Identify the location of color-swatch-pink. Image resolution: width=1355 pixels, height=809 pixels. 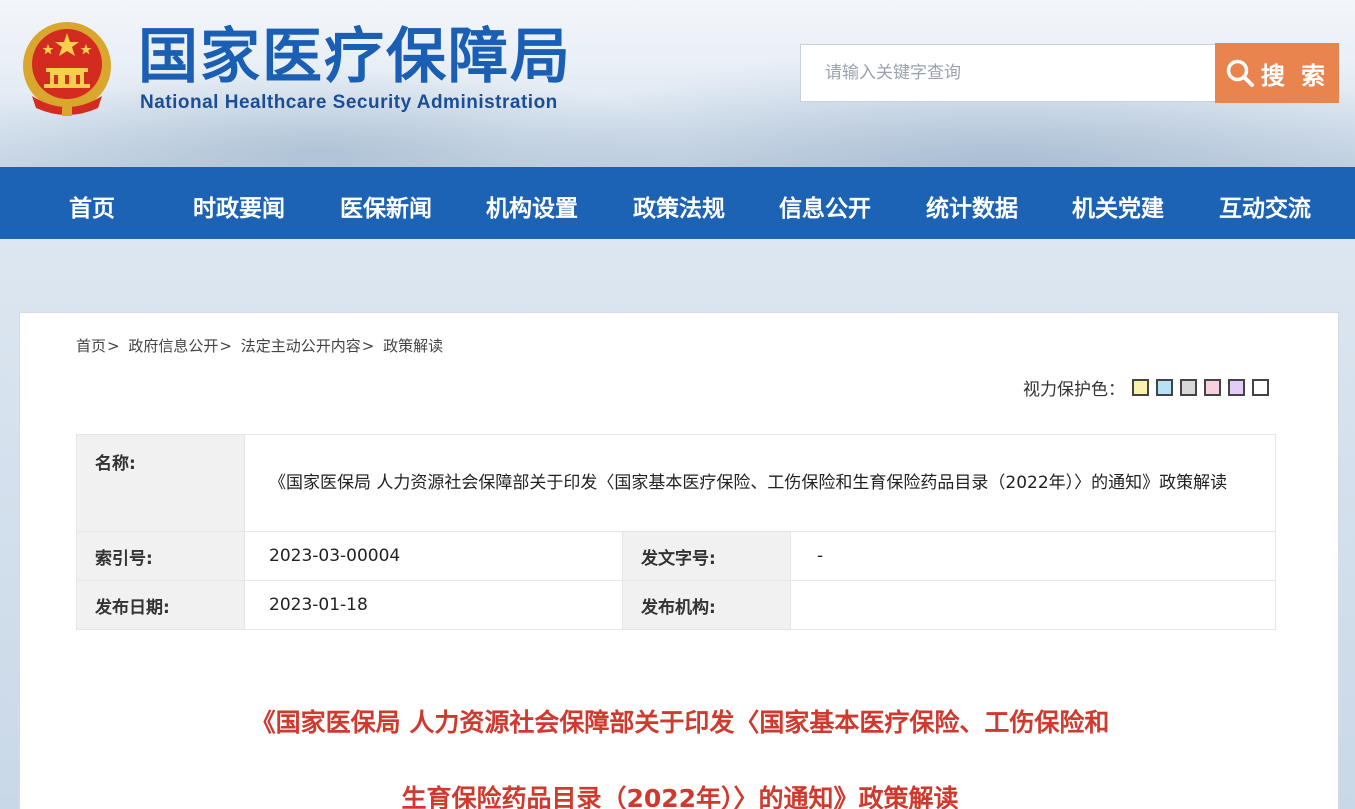
(1212, 387).